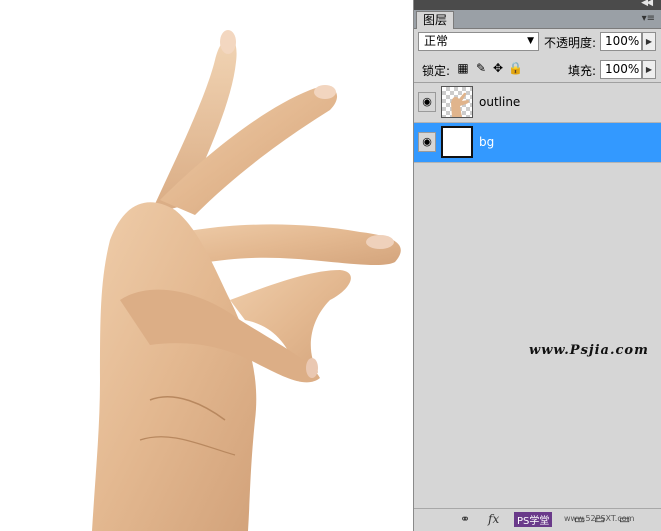  Describe the element at coordinates (648, 19) in the screenshot. I see `panel-menu-icon: ▾≡` at that location.